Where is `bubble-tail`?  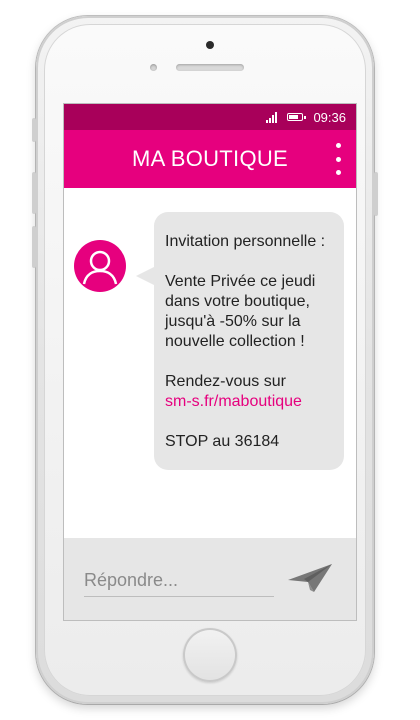 bubble-tail is located at coordinates (146, 276).